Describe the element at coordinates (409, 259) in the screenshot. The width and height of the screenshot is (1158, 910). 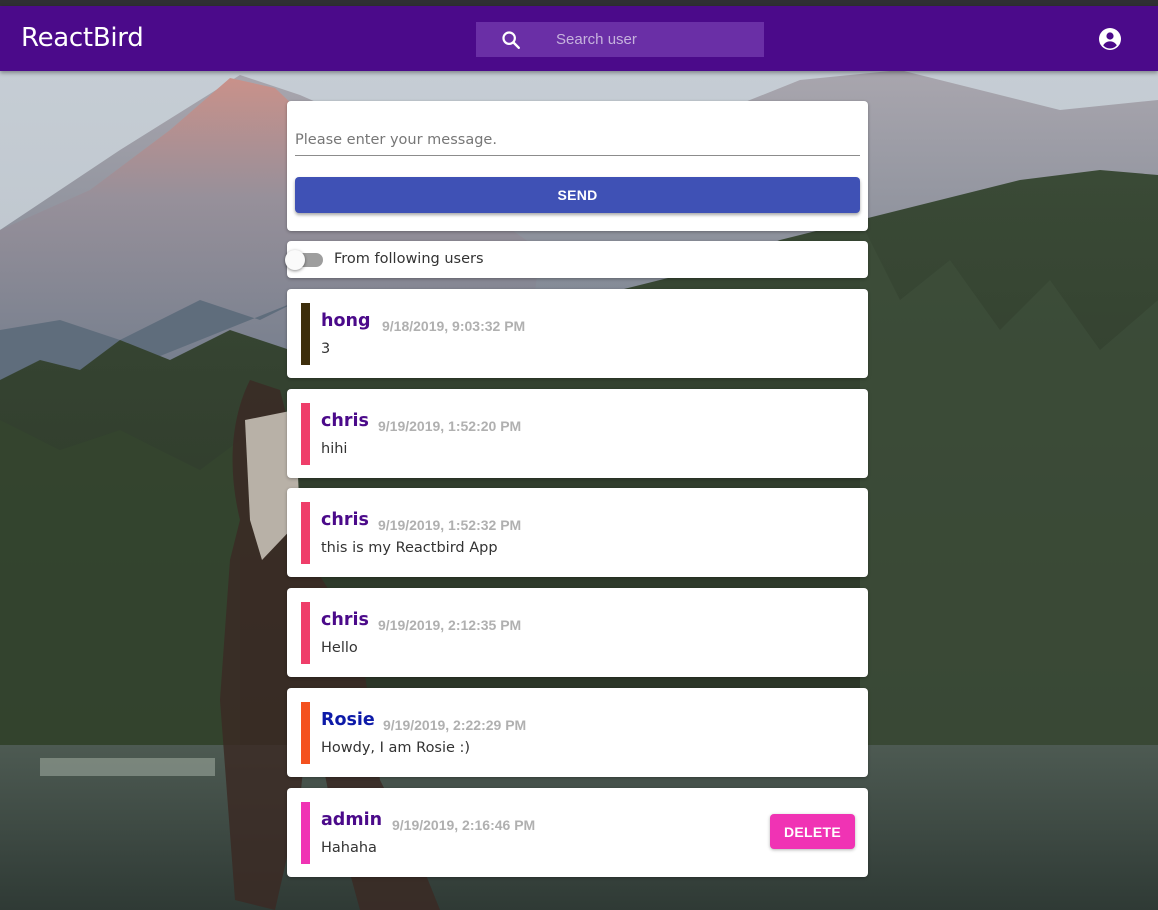
I see `following-toggle-label: From following users` at that location.